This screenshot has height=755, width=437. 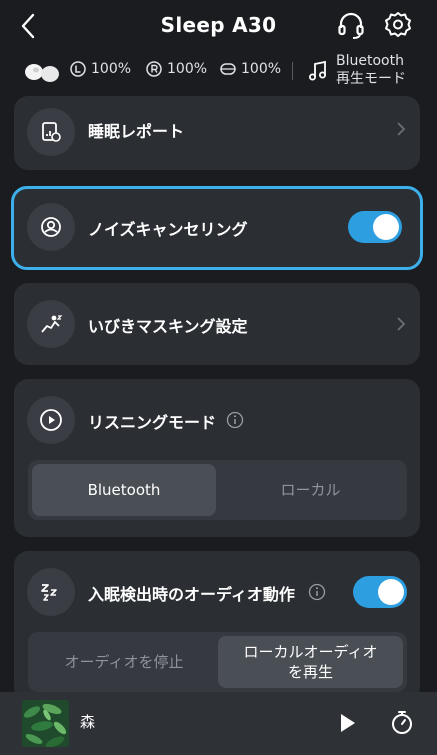 I want to click on listening-mode-local: ローカル, so click(x=310, y=490).